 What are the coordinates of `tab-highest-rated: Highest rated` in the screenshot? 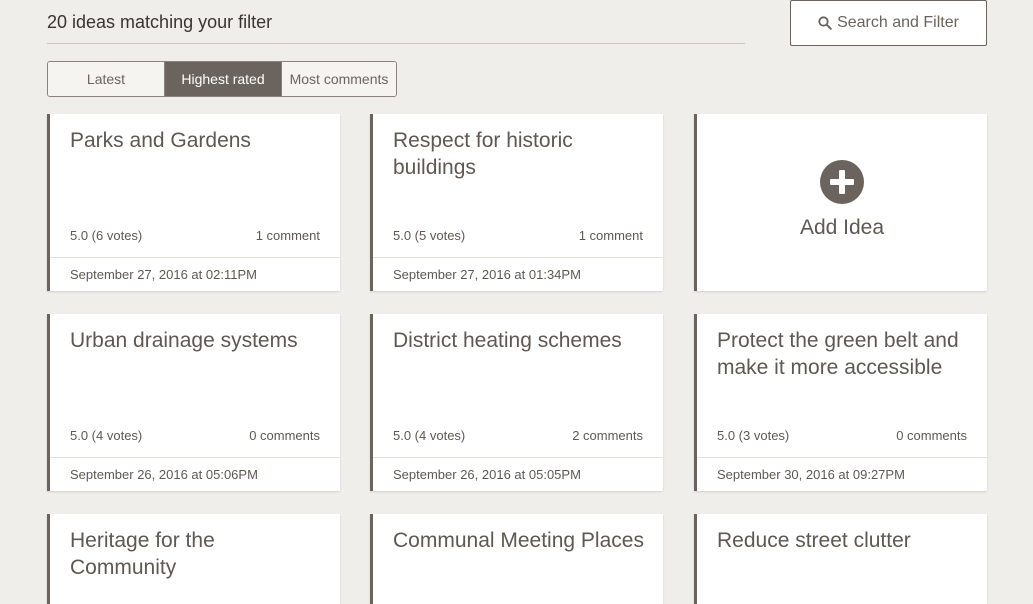 It's located at (222, 79).